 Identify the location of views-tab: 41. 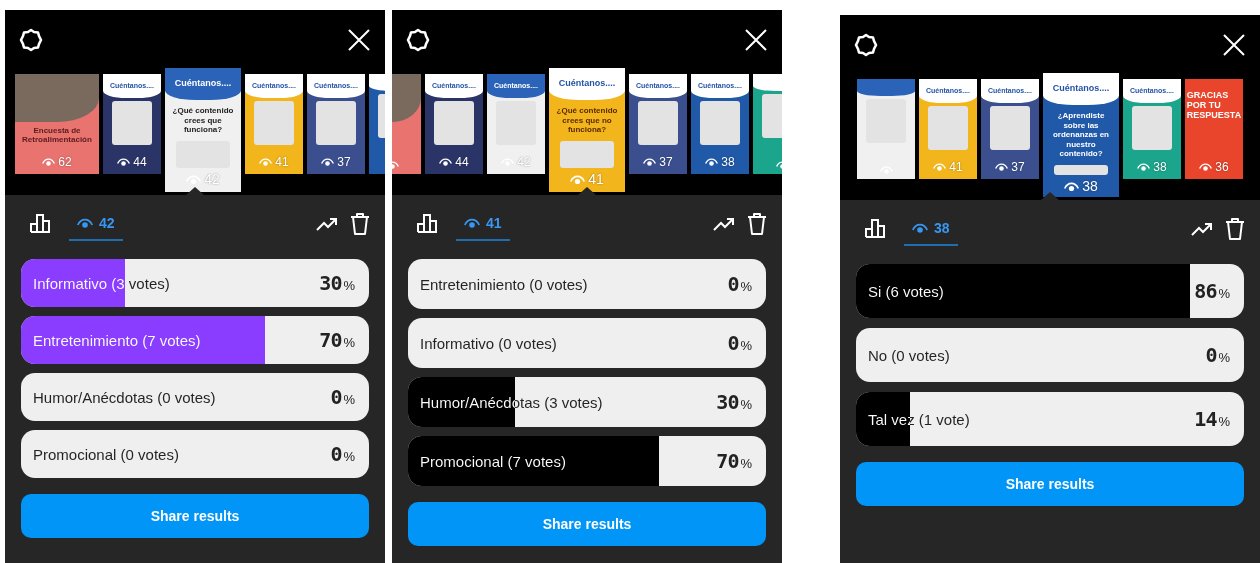
(483, 224).